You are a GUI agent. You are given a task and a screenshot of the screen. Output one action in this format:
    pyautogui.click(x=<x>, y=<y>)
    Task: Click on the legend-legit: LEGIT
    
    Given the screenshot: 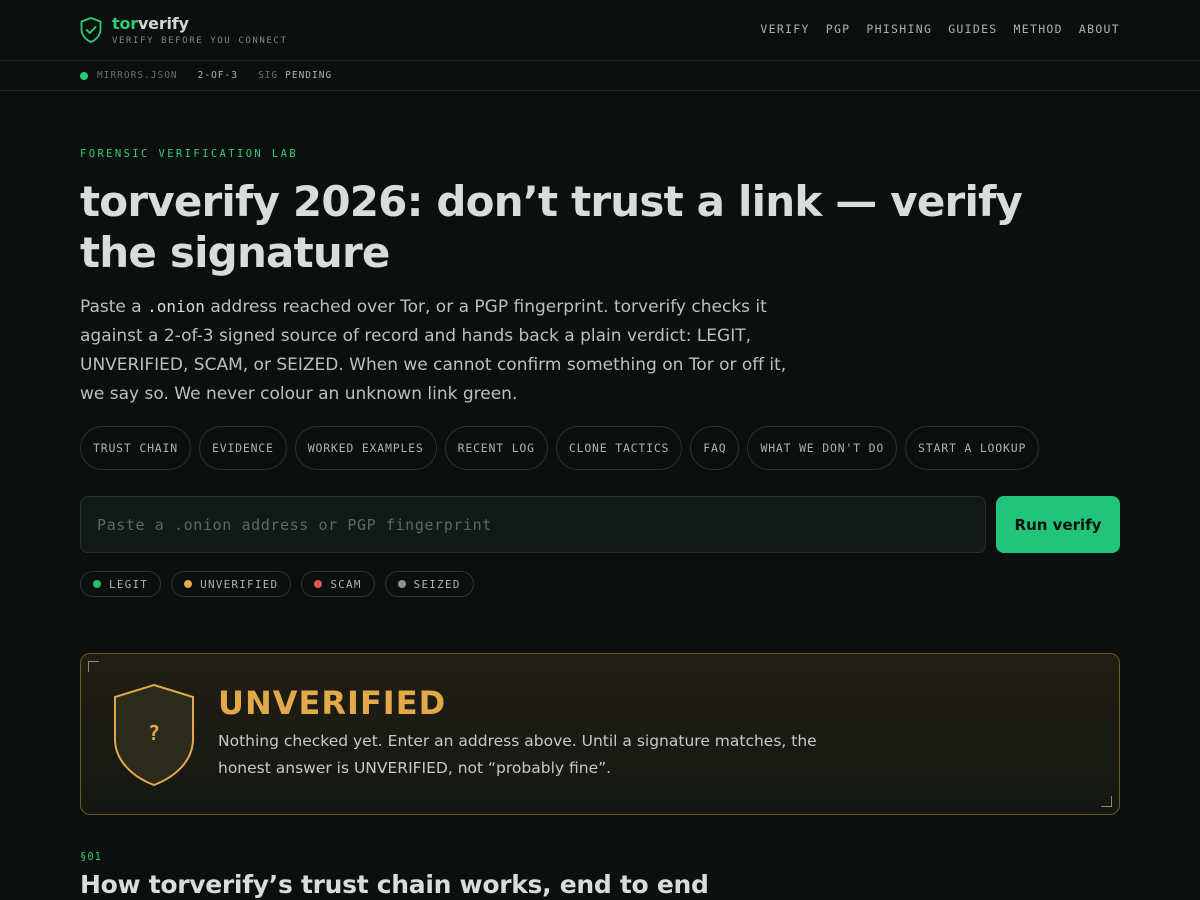 What is the action you would take?
    pyautogui.click(x=121, y=584)
    